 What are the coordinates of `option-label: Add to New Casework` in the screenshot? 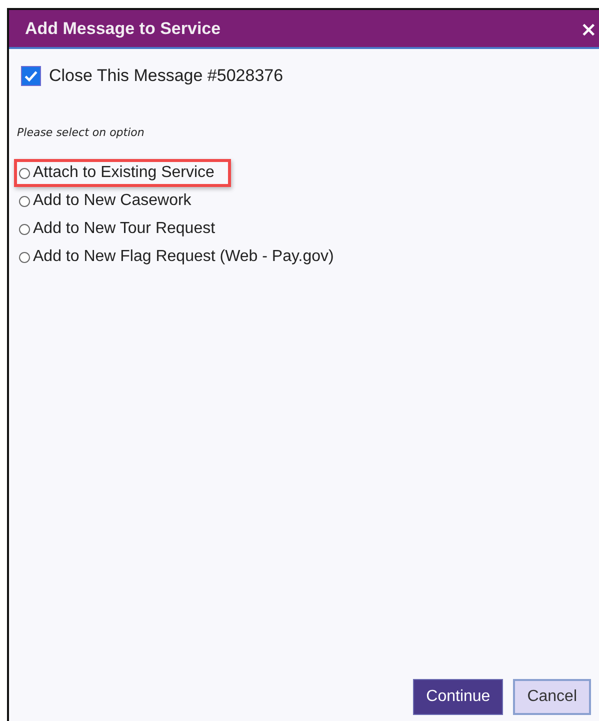 It's located at (112, 201).